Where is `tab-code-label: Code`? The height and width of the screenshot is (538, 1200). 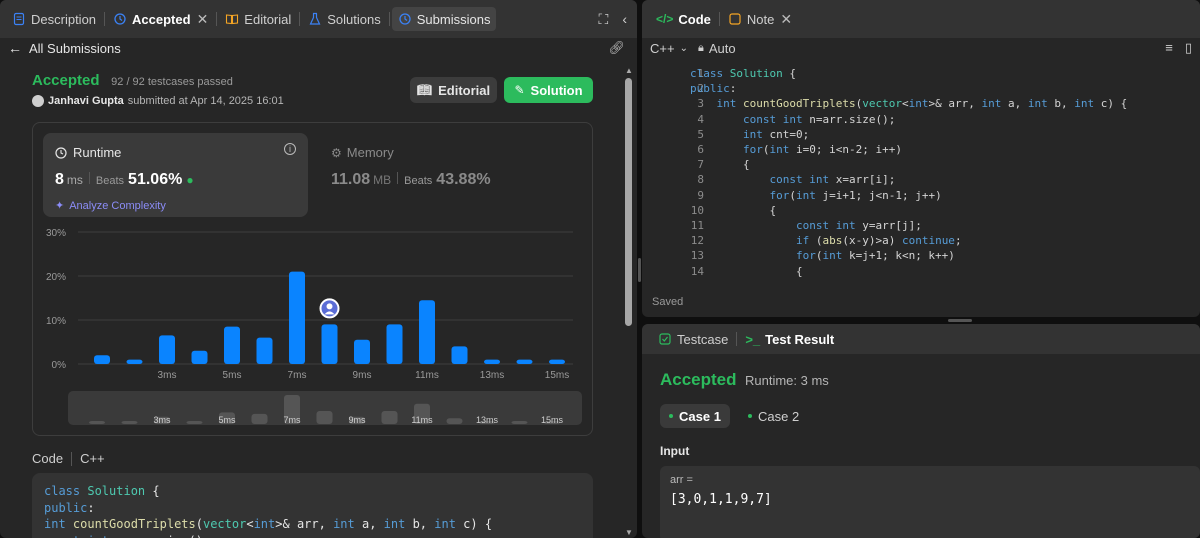 tab-code-label: Code is located at coordinates (694, 19).